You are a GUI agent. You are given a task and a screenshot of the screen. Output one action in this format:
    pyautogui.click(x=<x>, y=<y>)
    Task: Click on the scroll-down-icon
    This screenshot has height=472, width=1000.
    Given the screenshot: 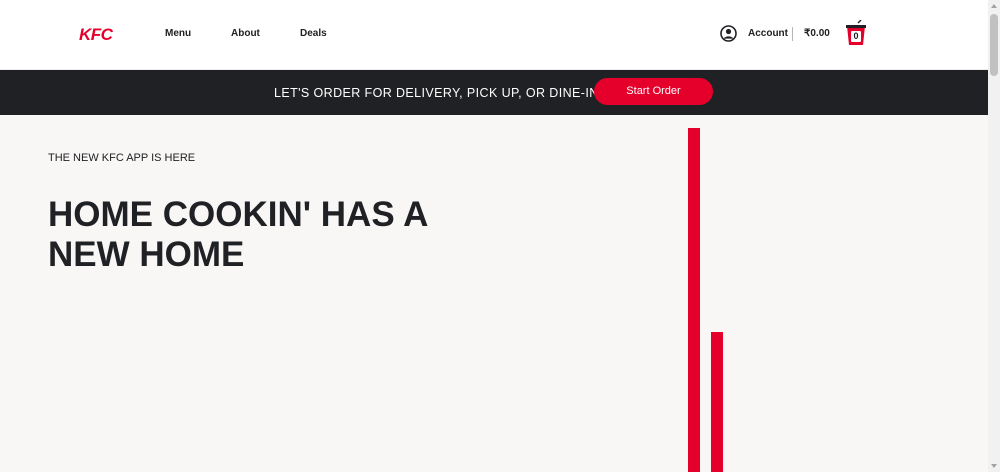 What is the action you would take?
    pyautogui.click(x=994, y=466)
    